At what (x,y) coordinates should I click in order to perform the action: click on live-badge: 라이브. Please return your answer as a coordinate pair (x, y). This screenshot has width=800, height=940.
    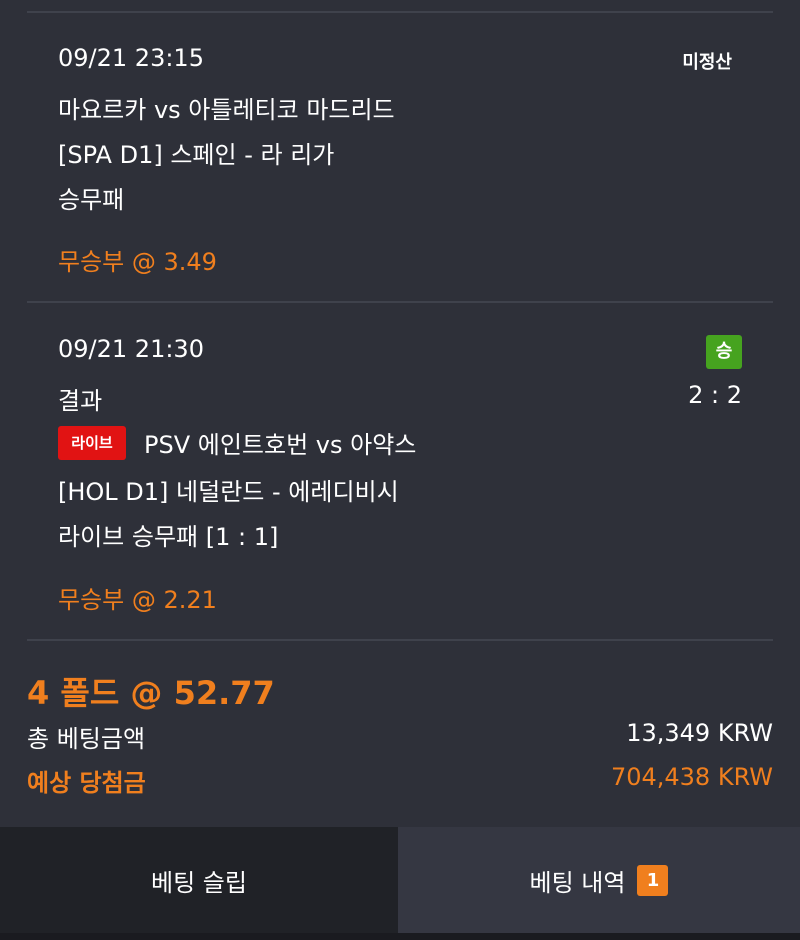
    Looking at the image, I should click on (92, 442).